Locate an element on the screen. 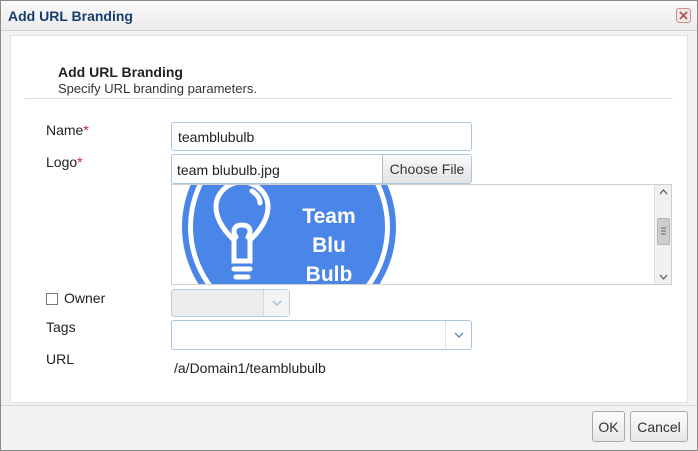 The height and width of the screenshot is (451, 698). tags-label: Tags is located at coordinates (61, 327).